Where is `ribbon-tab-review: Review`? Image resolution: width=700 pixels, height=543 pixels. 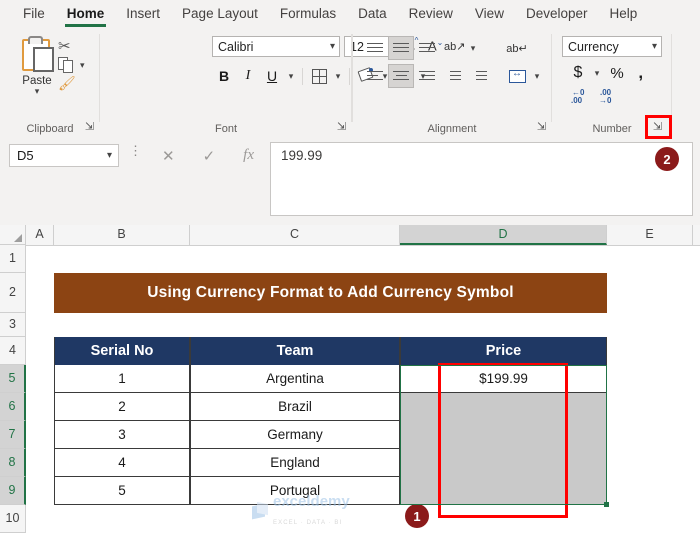
ribbon-tab-review: Review is located at coordinates (431, 14).